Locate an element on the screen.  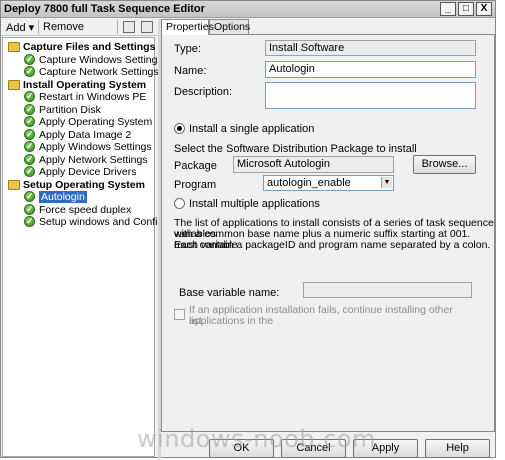
maximize-button: □ is located at coordinates (466, 9).